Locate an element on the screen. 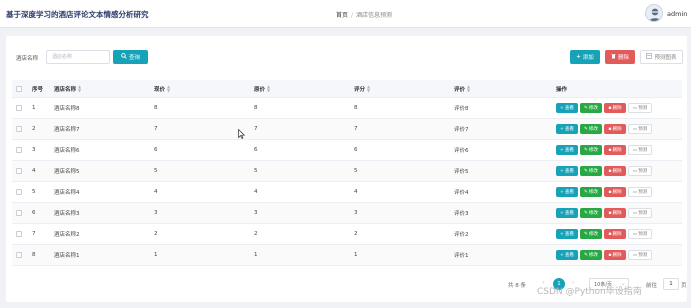 The image size is (691, 308). add-button: + 添加 is located at coordinates (585, 57).